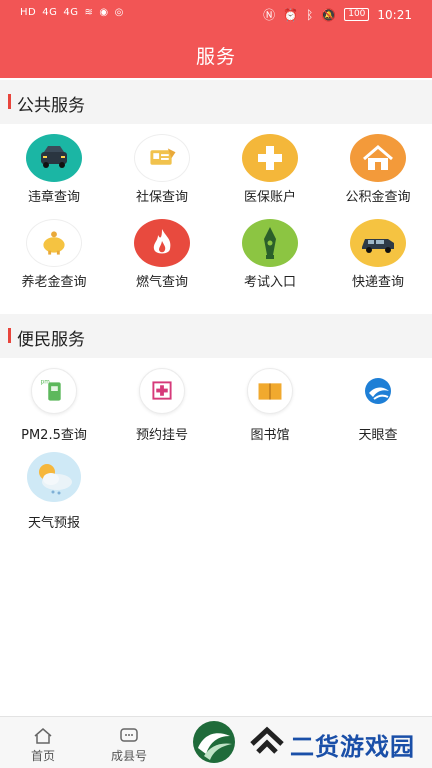 This screenshot has height=768, width=432. Describe the element at coordinates (51, 340) in the screenshot. I see `section-title: 便民服务` at that location.